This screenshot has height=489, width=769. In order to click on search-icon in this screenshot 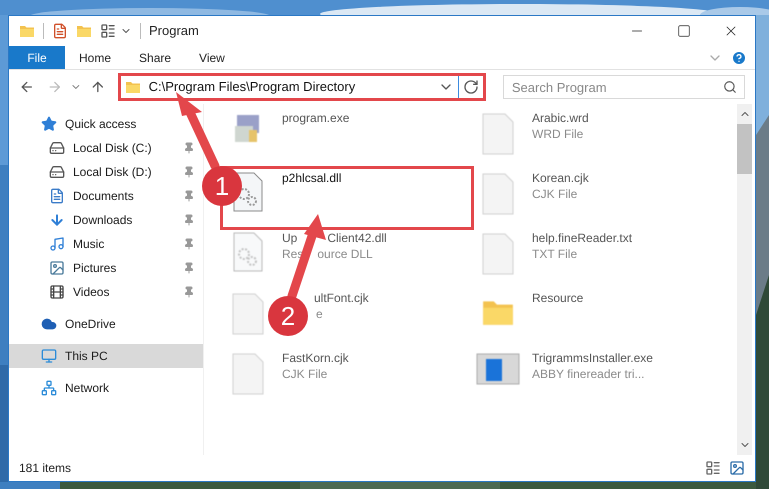, I will do `click(730, 87)`.